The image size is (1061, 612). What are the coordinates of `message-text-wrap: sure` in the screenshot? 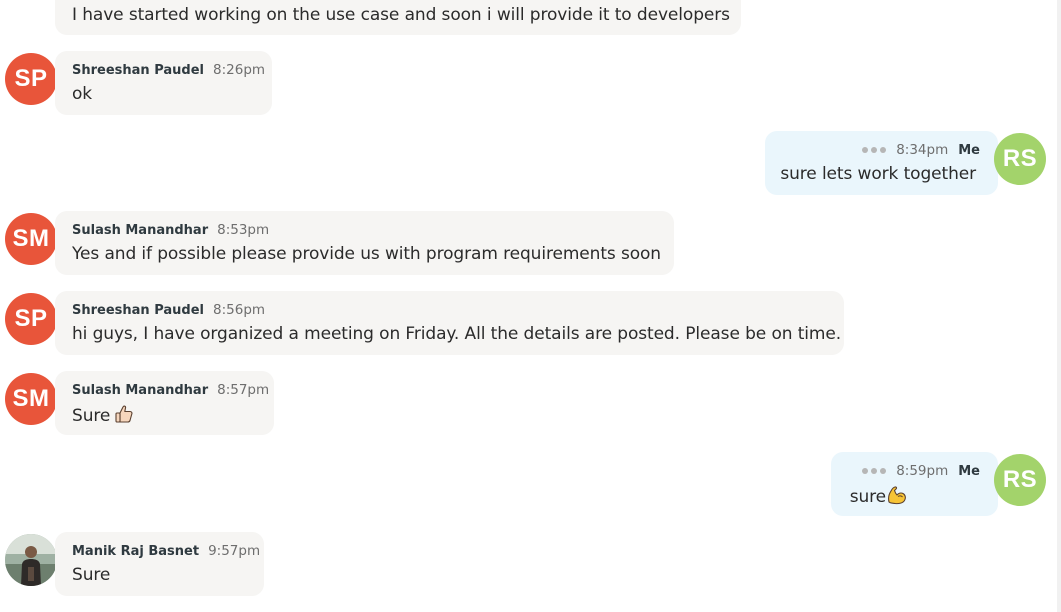 It's located at (879, 497).